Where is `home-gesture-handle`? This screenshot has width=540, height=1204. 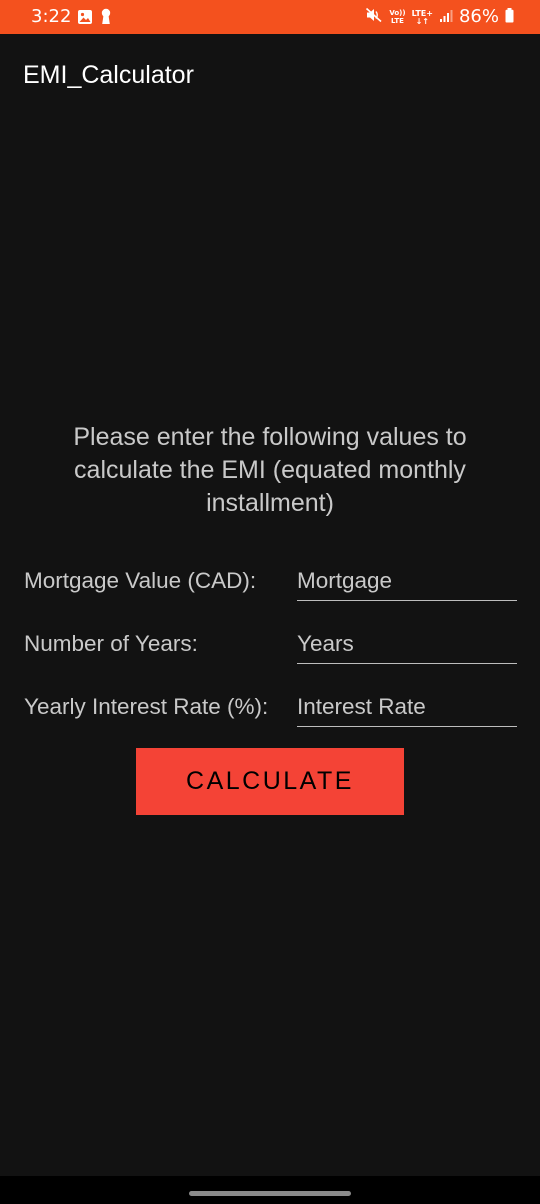
home-gesture-handle is located at coordinates (270, 1193).